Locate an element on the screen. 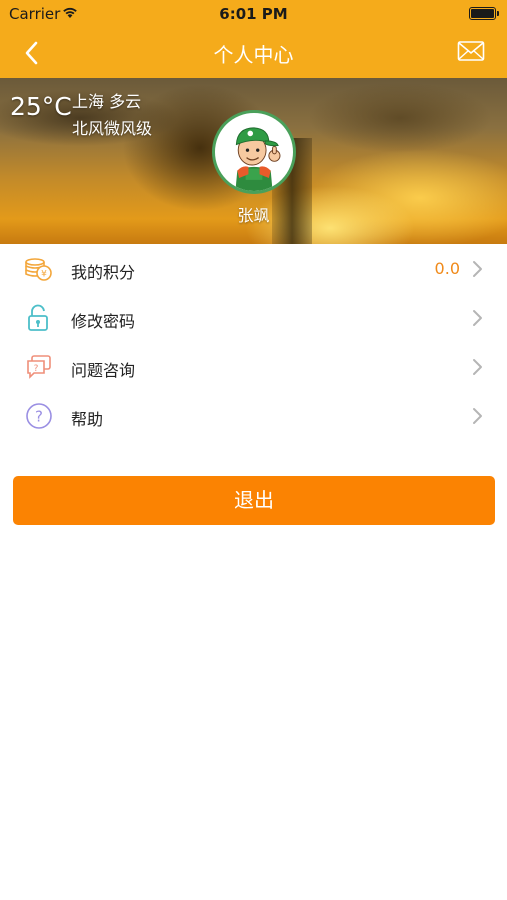 This screenshot has height=900, width=507. cartoon-worker-avatar-icon is located at coordinates (258, 159).